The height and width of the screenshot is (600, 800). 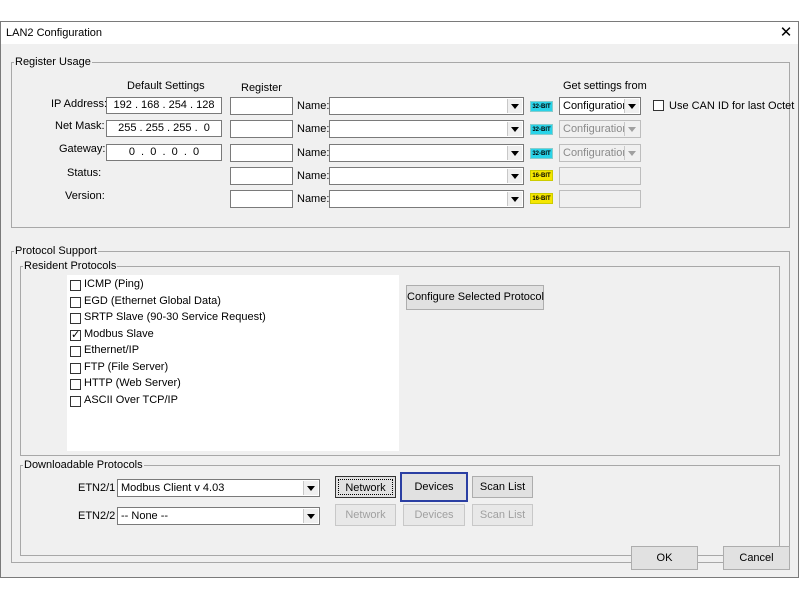 What do you see at coordinates (164, 128) in the screenshot?
I see `net-mask-field: 255 . 255 . 255 . 0` at bounding box center [164, 128].